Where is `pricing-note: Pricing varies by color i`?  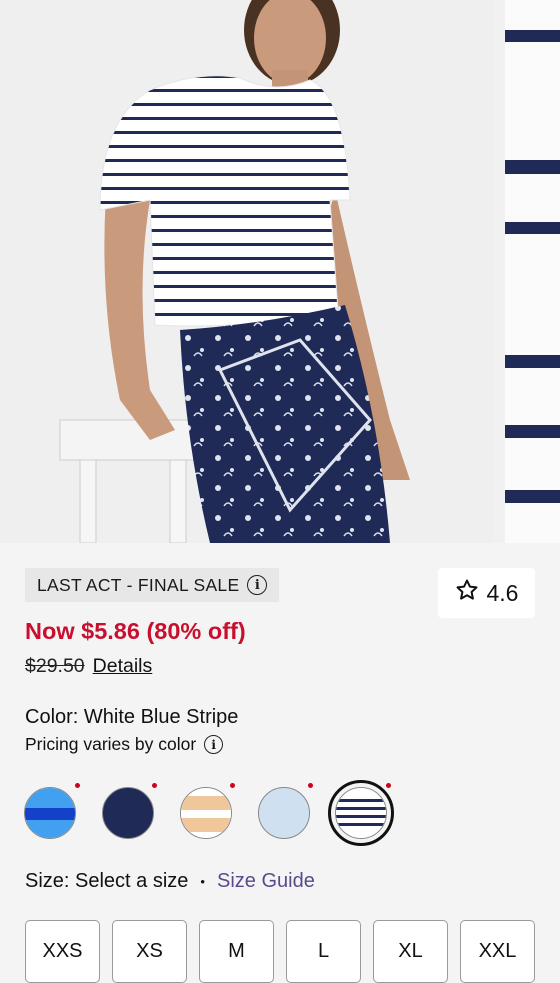
pricing-note: Pricing varies by color i is located at coordinates (124, 744).